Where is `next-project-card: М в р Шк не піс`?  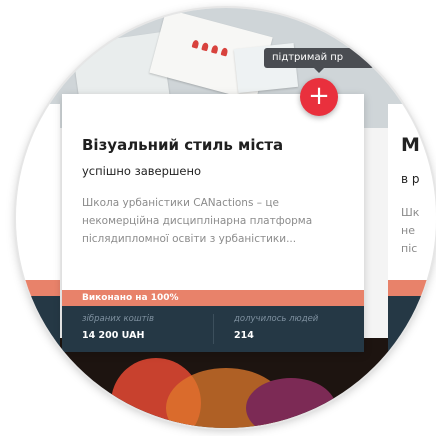
next-project-card: М в р Шк не піс is located at coordinates (412, 228).